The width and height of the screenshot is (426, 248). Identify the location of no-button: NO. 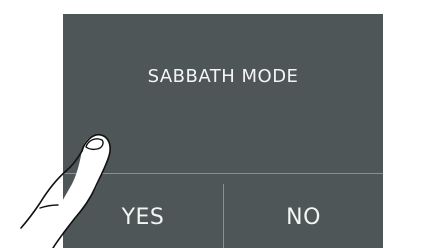
(303, 211).